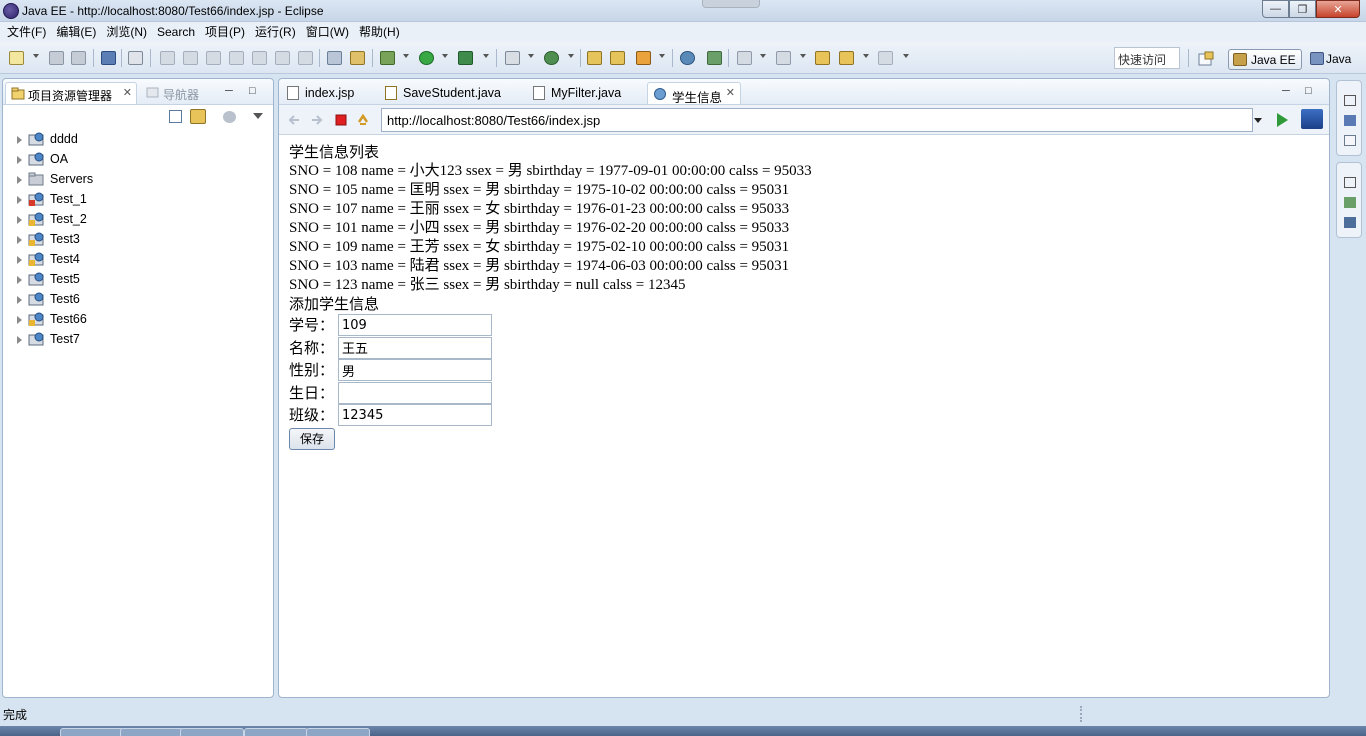 Image resolution: width=1366 pixels, height=736 pixels. What do you see at coordinates (198, 116) in the screenshot?
I see `link-editor-icon` at bounding box center [198, 116].